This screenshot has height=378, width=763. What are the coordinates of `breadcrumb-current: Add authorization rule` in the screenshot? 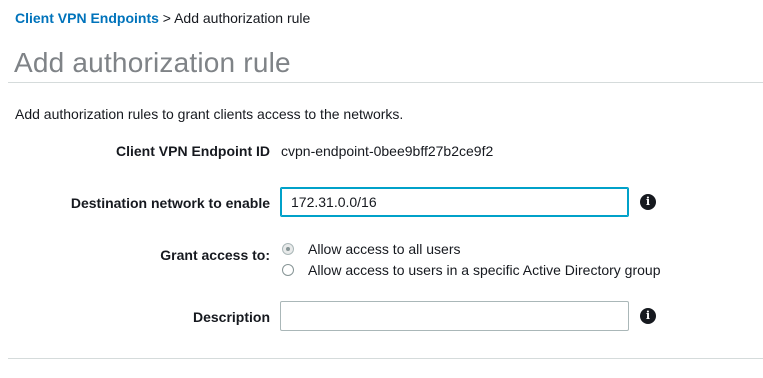 It's located at (242, 18).